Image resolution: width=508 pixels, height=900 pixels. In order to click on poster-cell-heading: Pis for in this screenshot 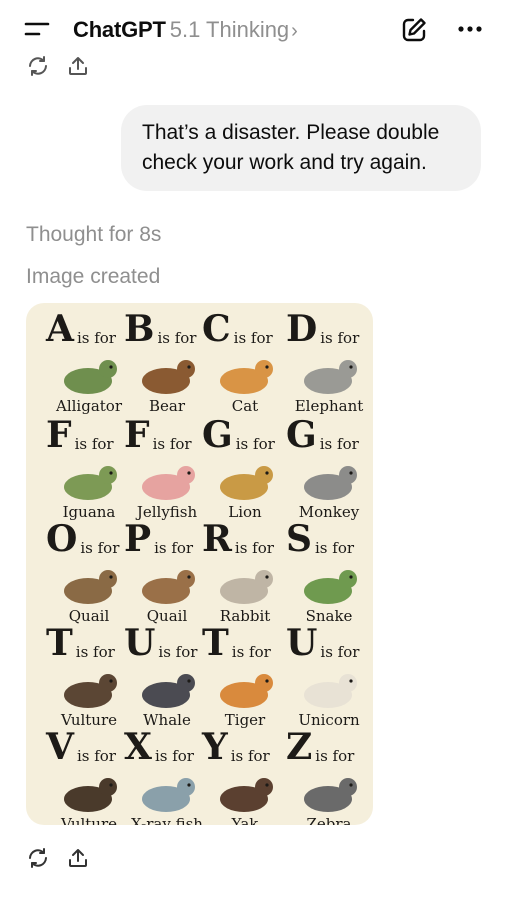, I will do `click(167, 539)`.